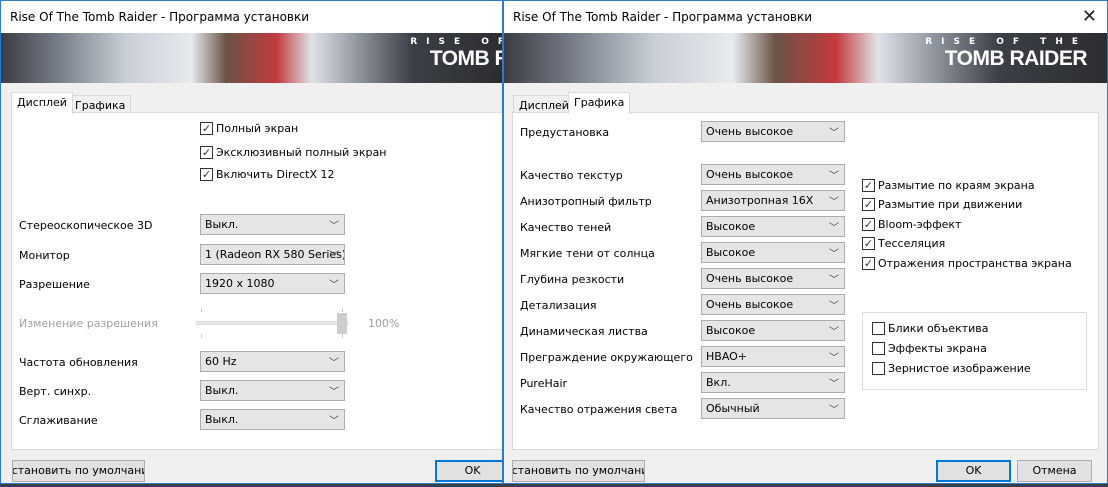  What do you see at coordinates (558, 305) in the screenshot?
I see `setting-label: Детализация` at bounding box center [558, 305].